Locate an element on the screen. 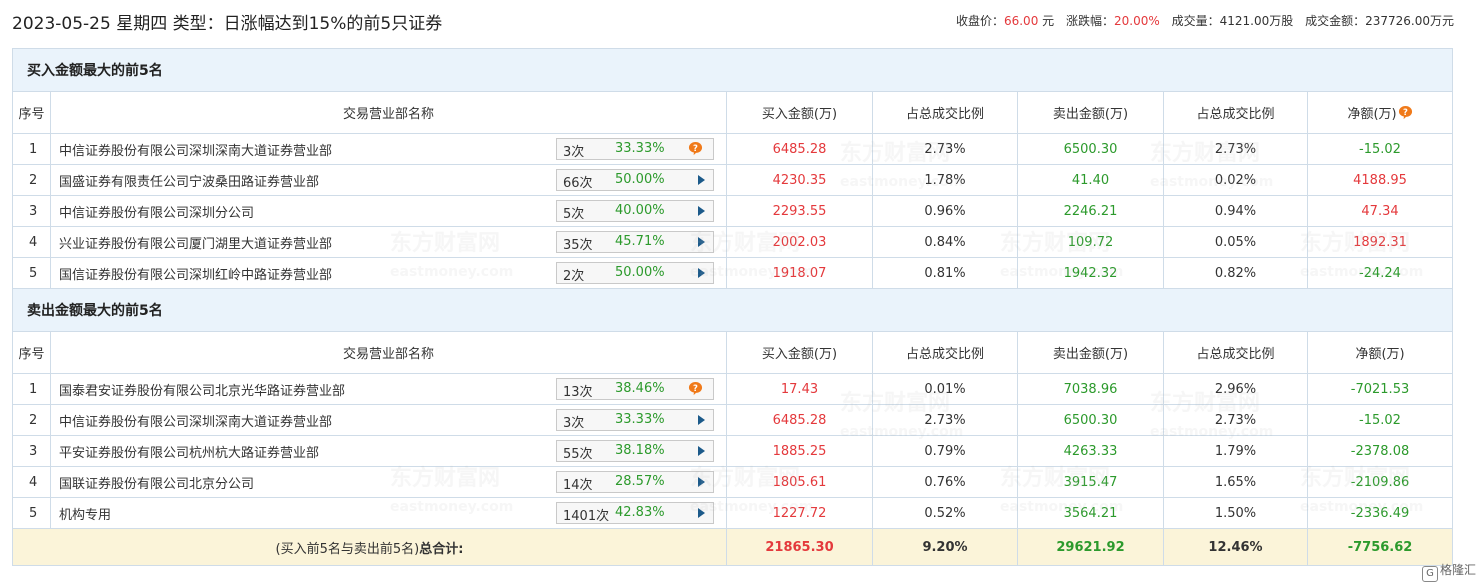 This screenshot has width=1482, height=584. success-rate: 33.33% is located at coordinates (640, 419).